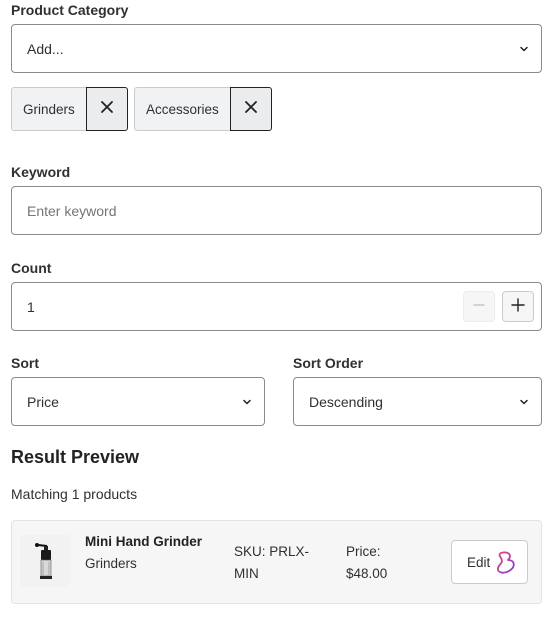 The image size is (556, 625). I want to click on product-sku: SKU: PRLX- MIN, so click(274, 563).